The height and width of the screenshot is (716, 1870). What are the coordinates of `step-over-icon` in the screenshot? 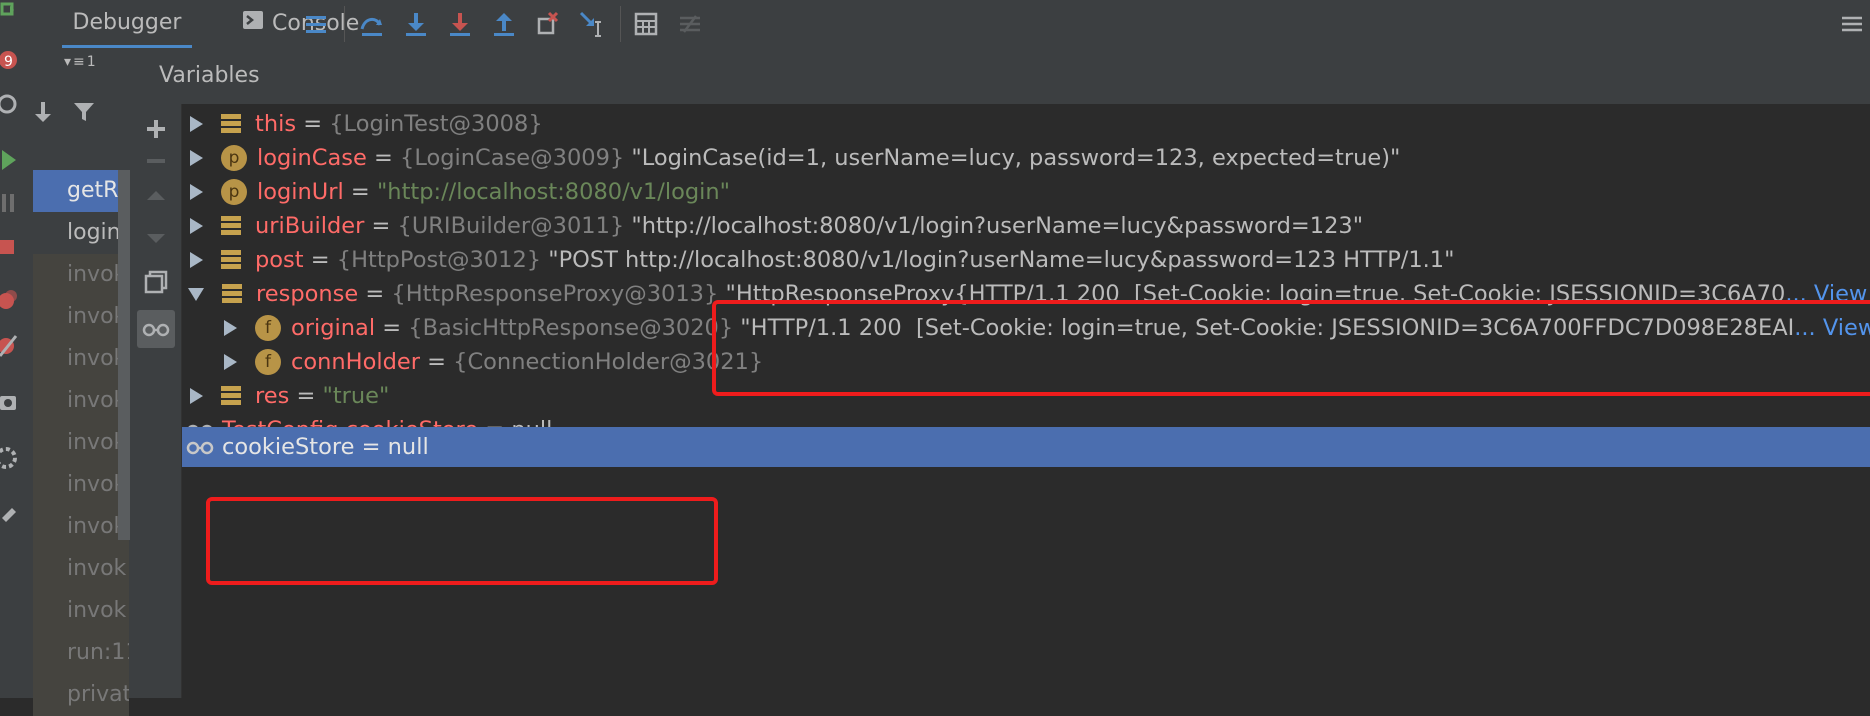 It's located at (372, 24).